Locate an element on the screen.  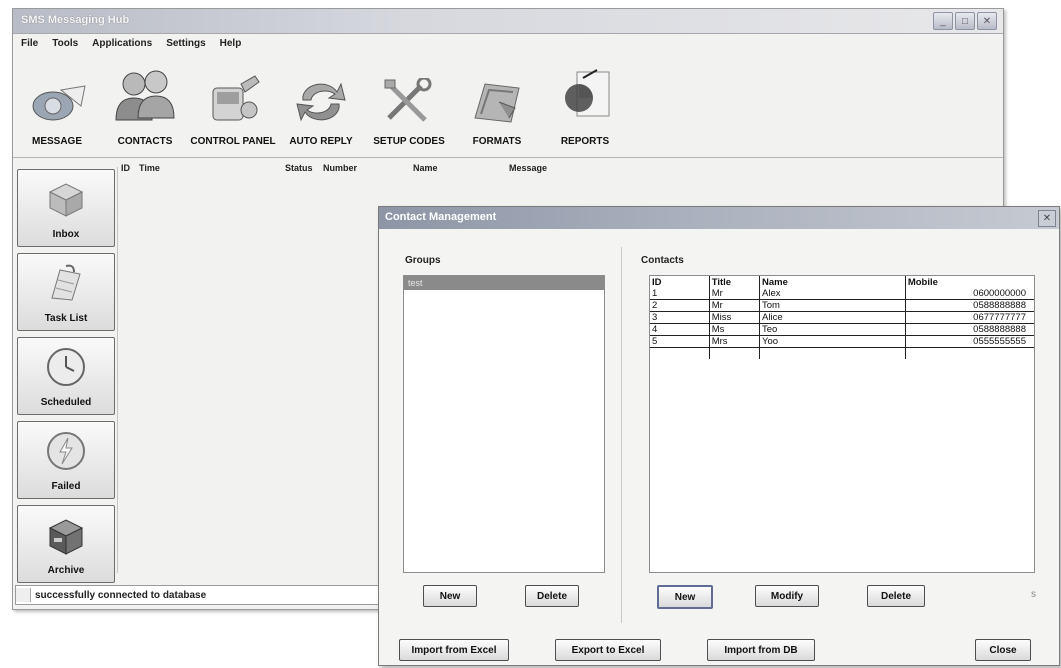
close-window-button: ✕ is located at coordinates (987, 21).